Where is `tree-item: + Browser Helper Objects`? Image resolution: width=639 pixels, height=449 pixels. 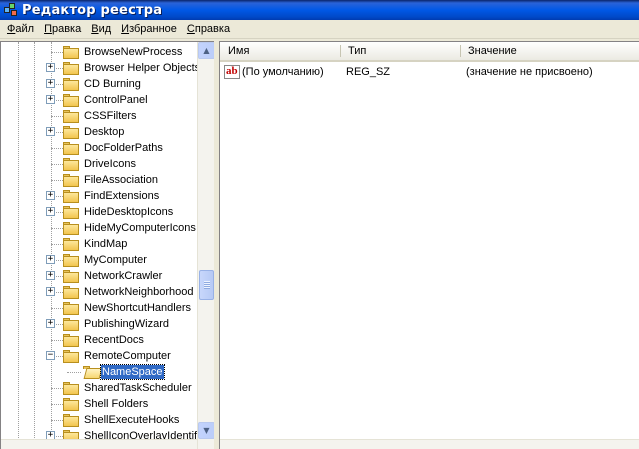 tree-item: + Browser Helper Objects is located at coordinates (99, 68).